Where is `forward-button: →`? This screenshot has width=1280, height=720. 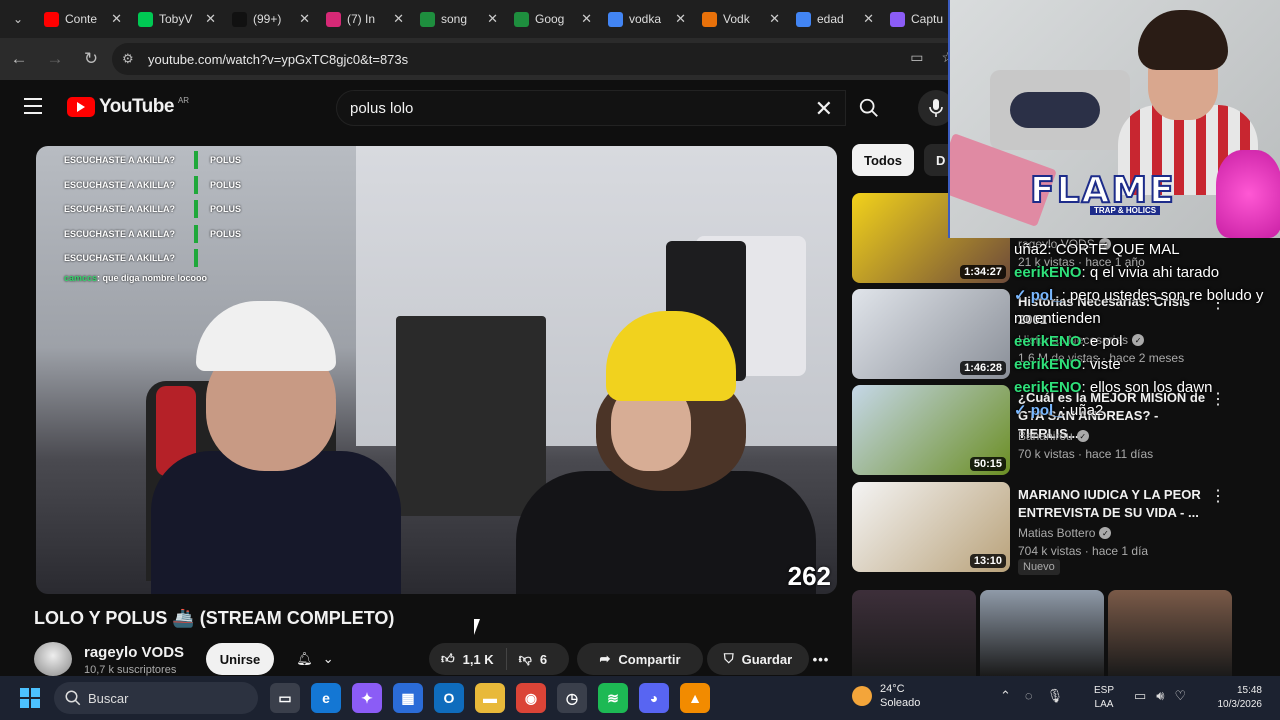 forward-button: → is located at coordinates (55, 59).